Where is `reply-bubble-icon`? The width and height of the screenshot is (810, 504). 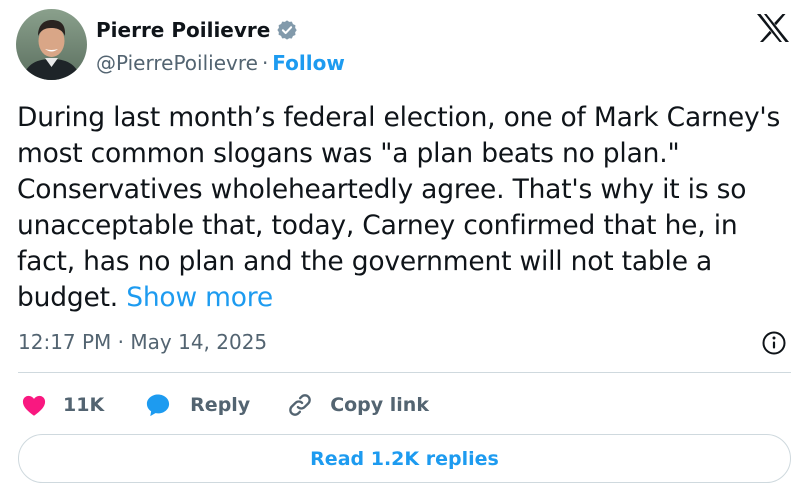
reply-bubble-icon is located at coordinates (158, 405).